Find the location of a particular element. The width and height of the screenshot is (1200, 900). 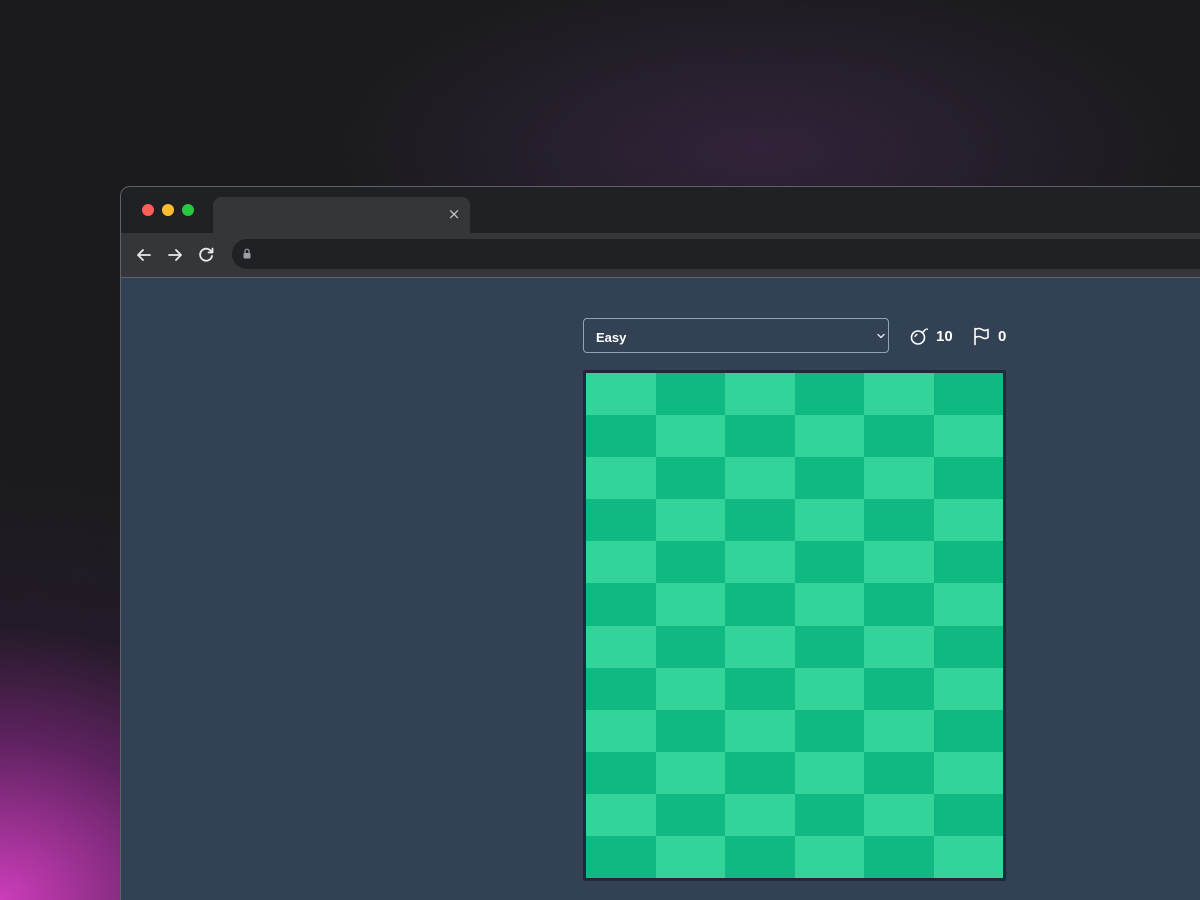

difficulty-value: Easy is located at coordinates (611, 337).